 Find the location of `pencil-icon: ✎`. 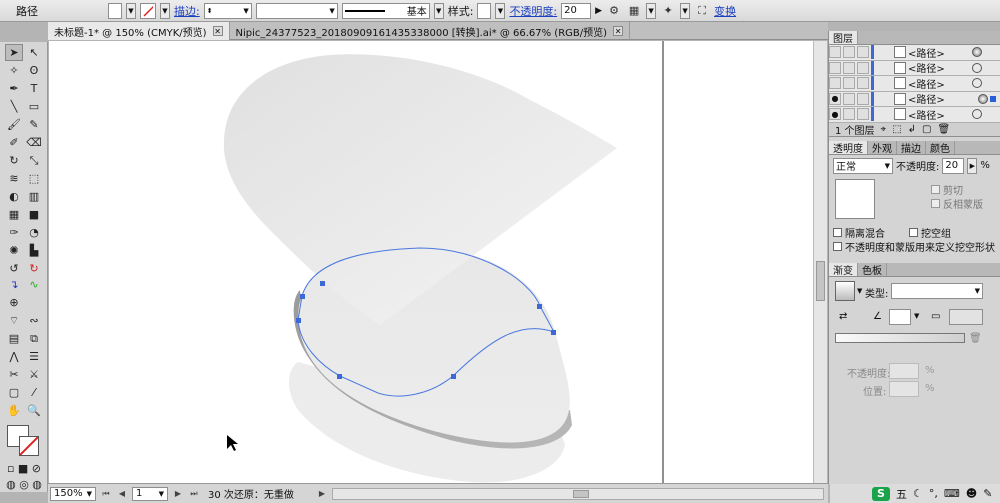

pencil-icon: ✎ is located at coordinates (34, 124).